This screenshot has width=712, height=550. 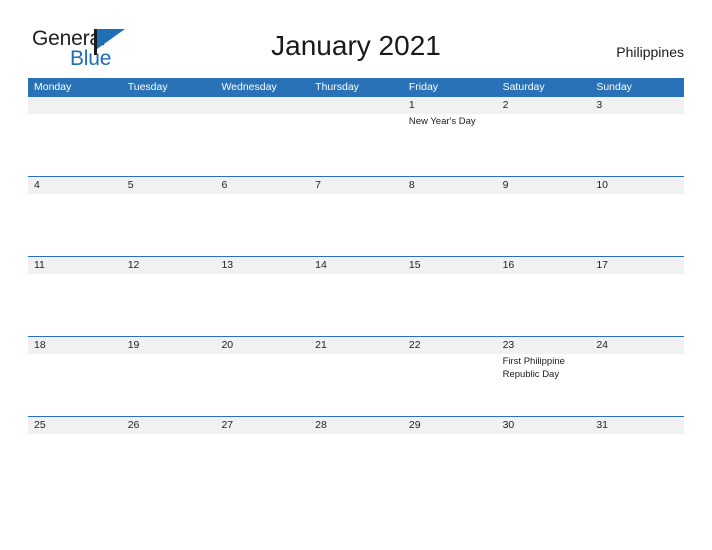 What do you see at coordinates (650, 52) in the screenshot?
I see `country-label: Philippines` at bounding box center [650, 52].